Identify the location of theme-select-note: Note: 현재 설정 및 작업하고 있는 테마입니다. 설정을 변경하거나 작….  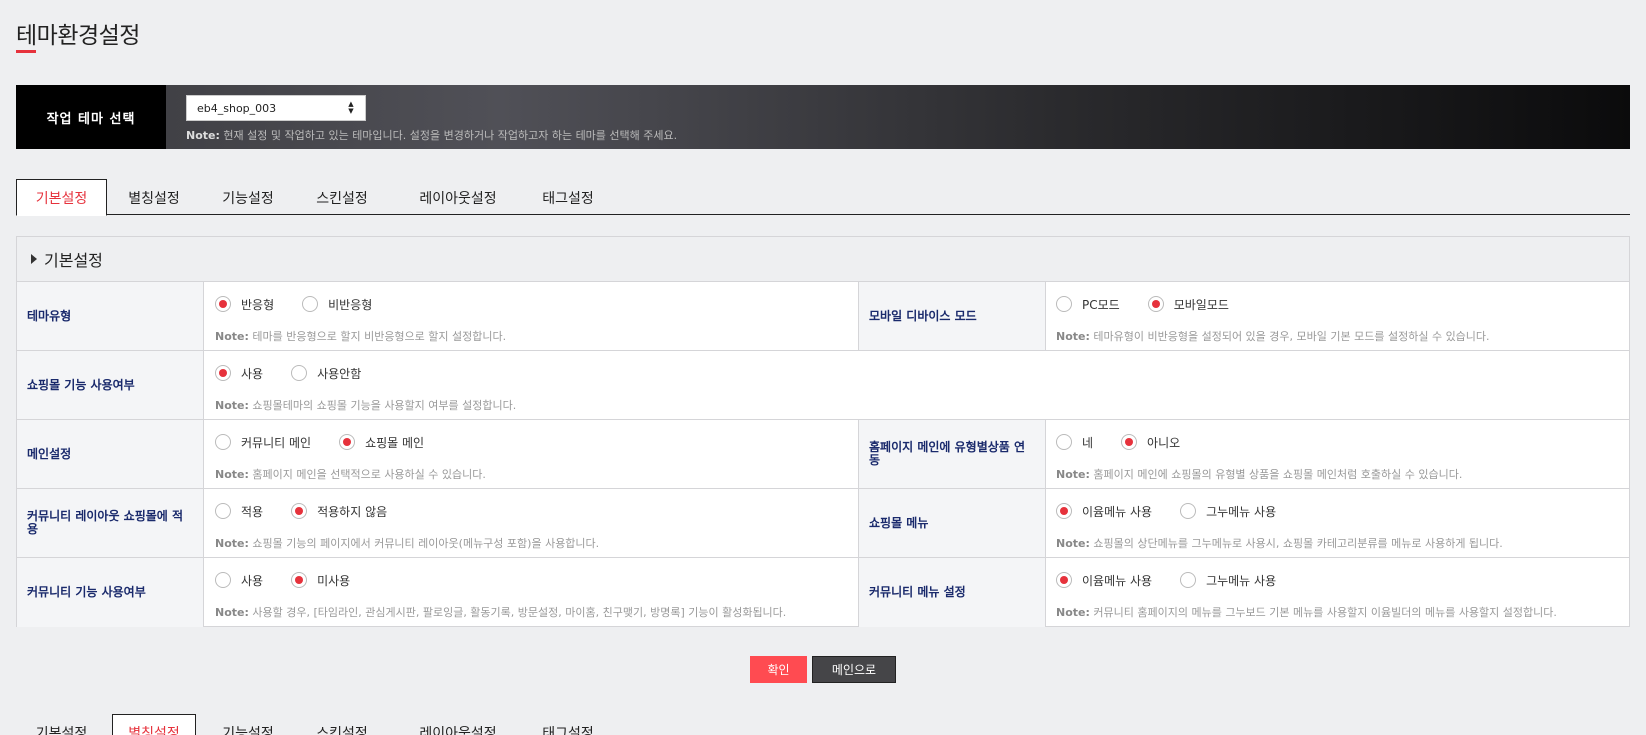
(431, 135).